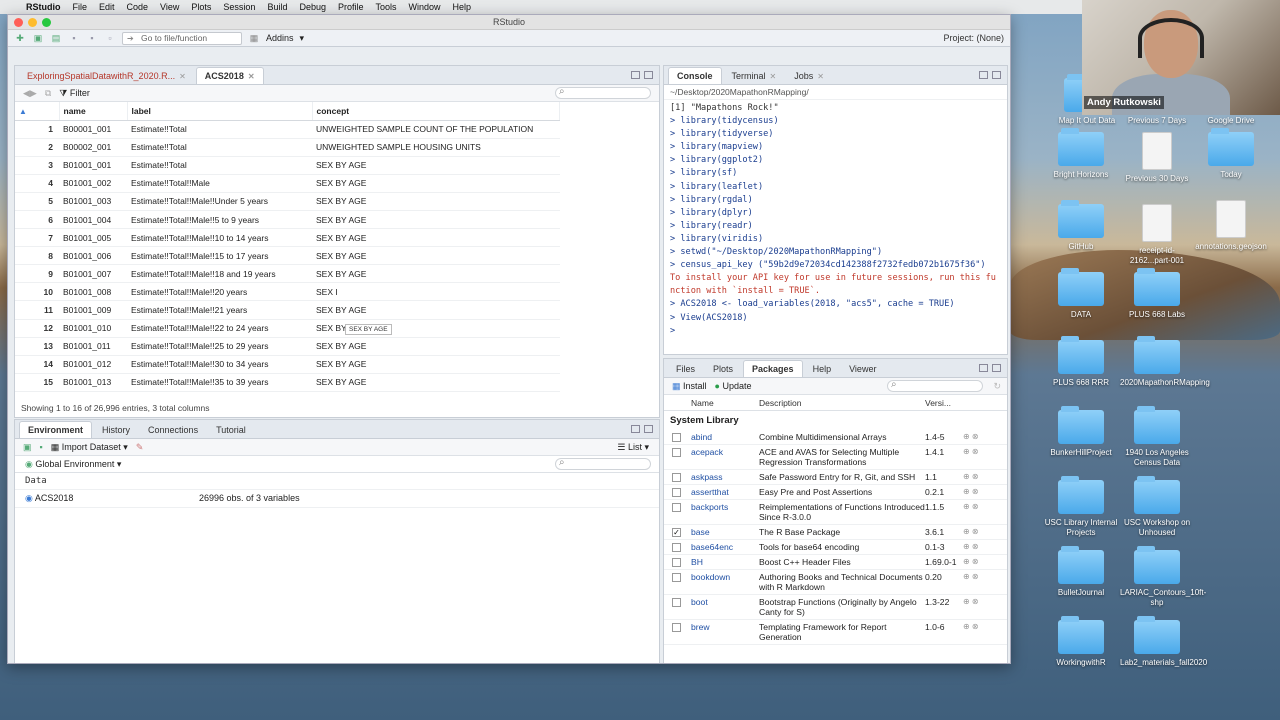  What do you see at coordinates (56, 38) in the screenshot?
I see `open-file-icon: ▤` at bounding box center [56, 38].